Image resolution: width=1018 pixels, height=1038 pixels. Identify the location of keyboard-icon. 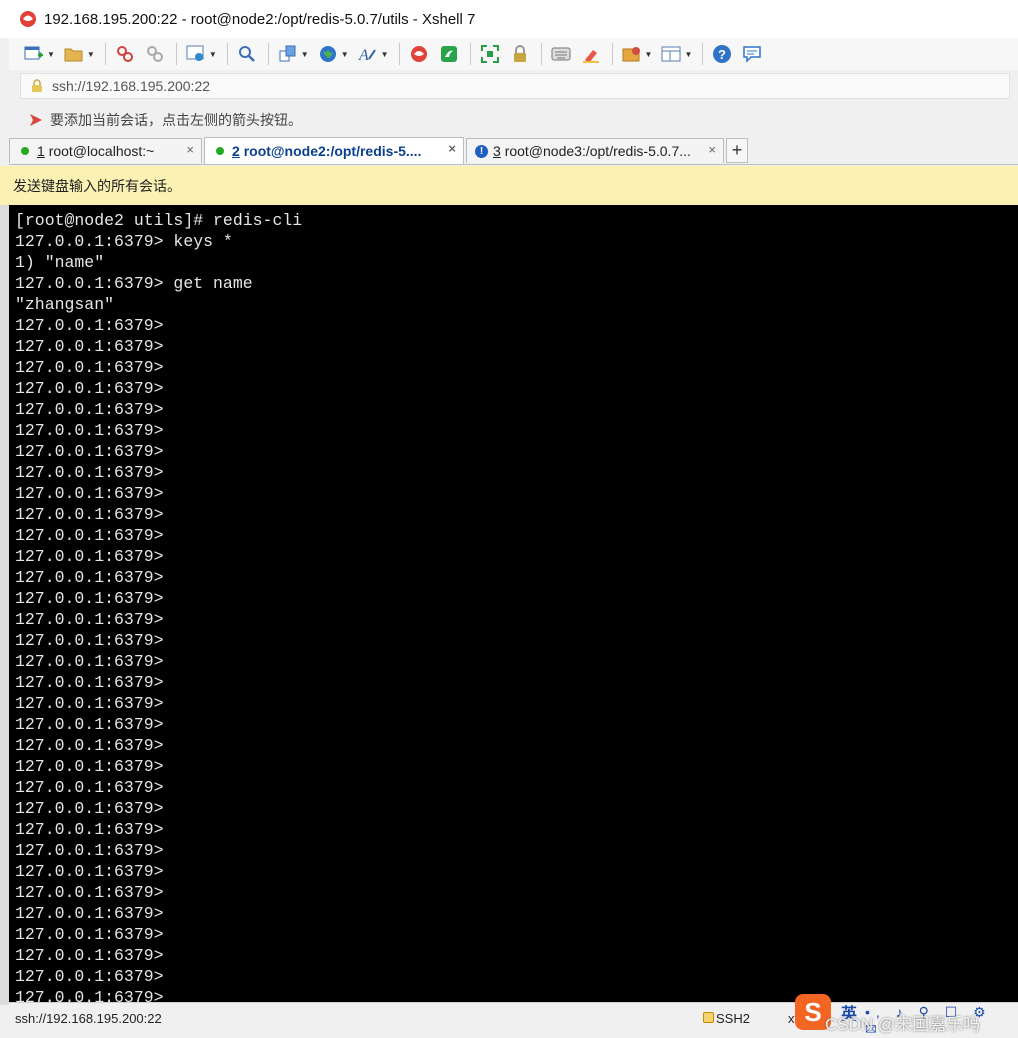
(561, 54).